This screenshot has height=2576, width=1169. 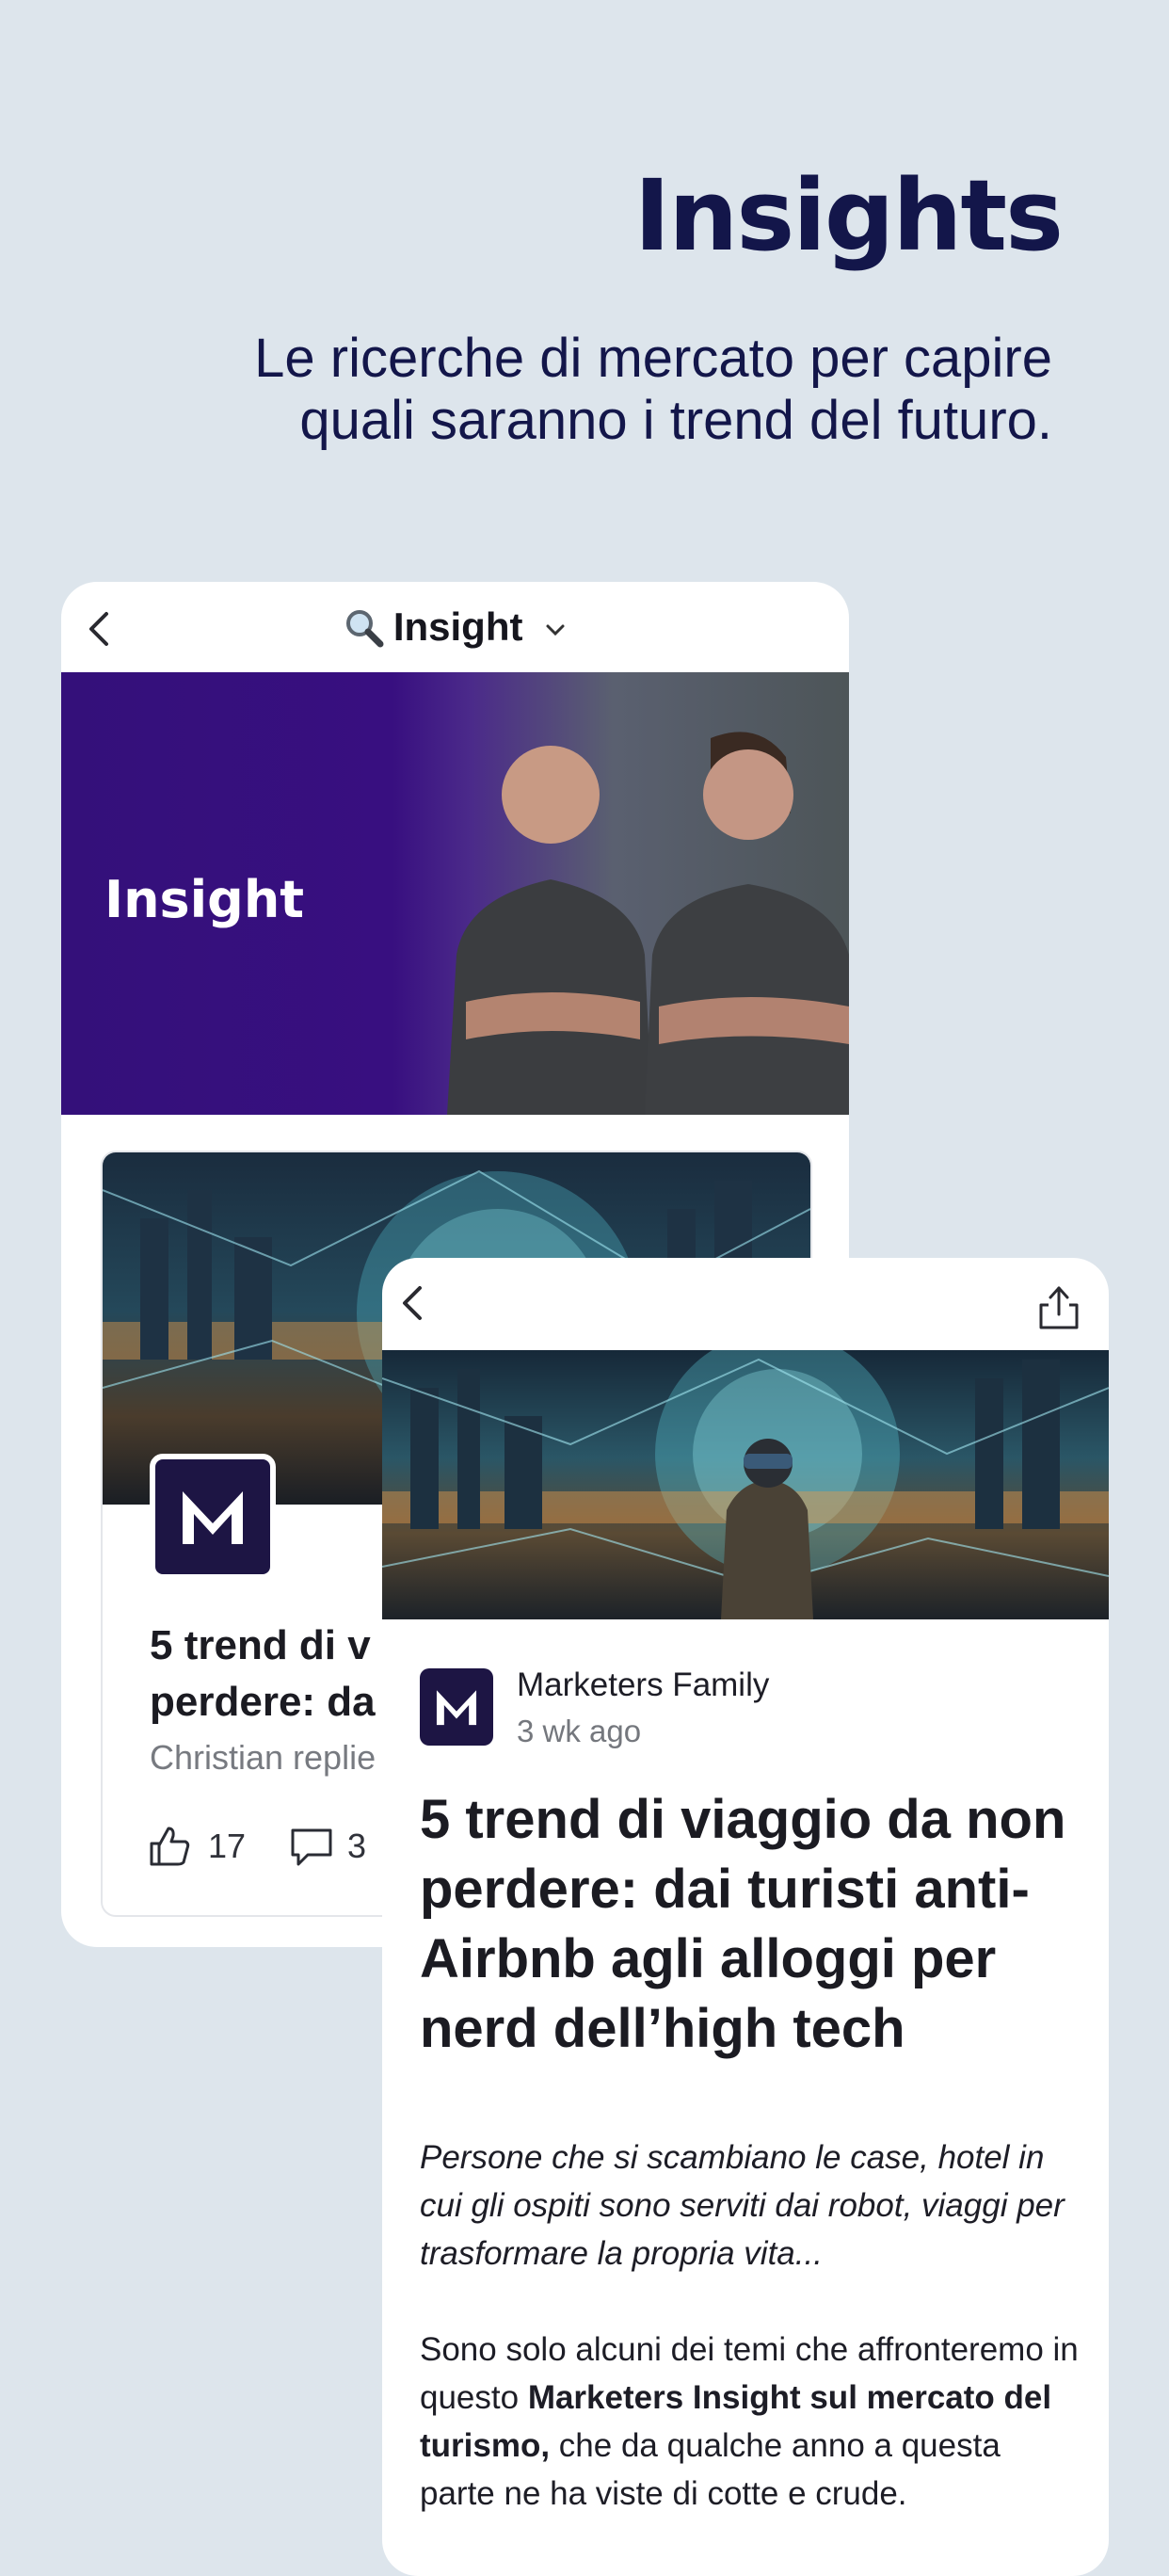 What do you see at coordinates (848, 215) in the screenshot?
I see `hero-title: Insights` at bounding box center [848, 215].